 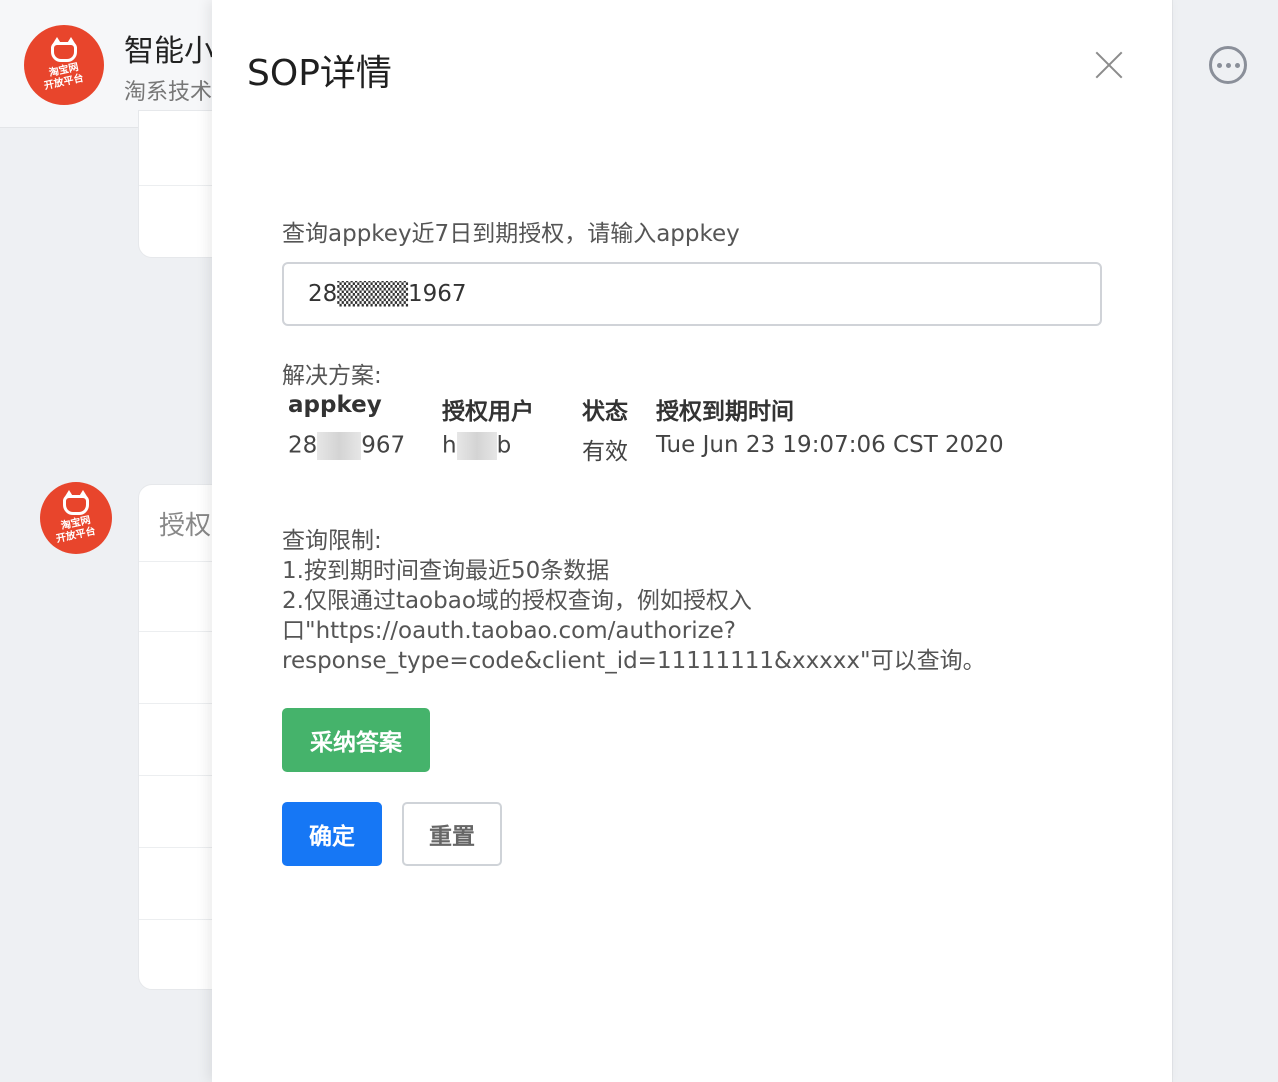 I want to click on query-label: 查询appkey近7日到期授权，请输入appkey, so click(x=511, y=234).